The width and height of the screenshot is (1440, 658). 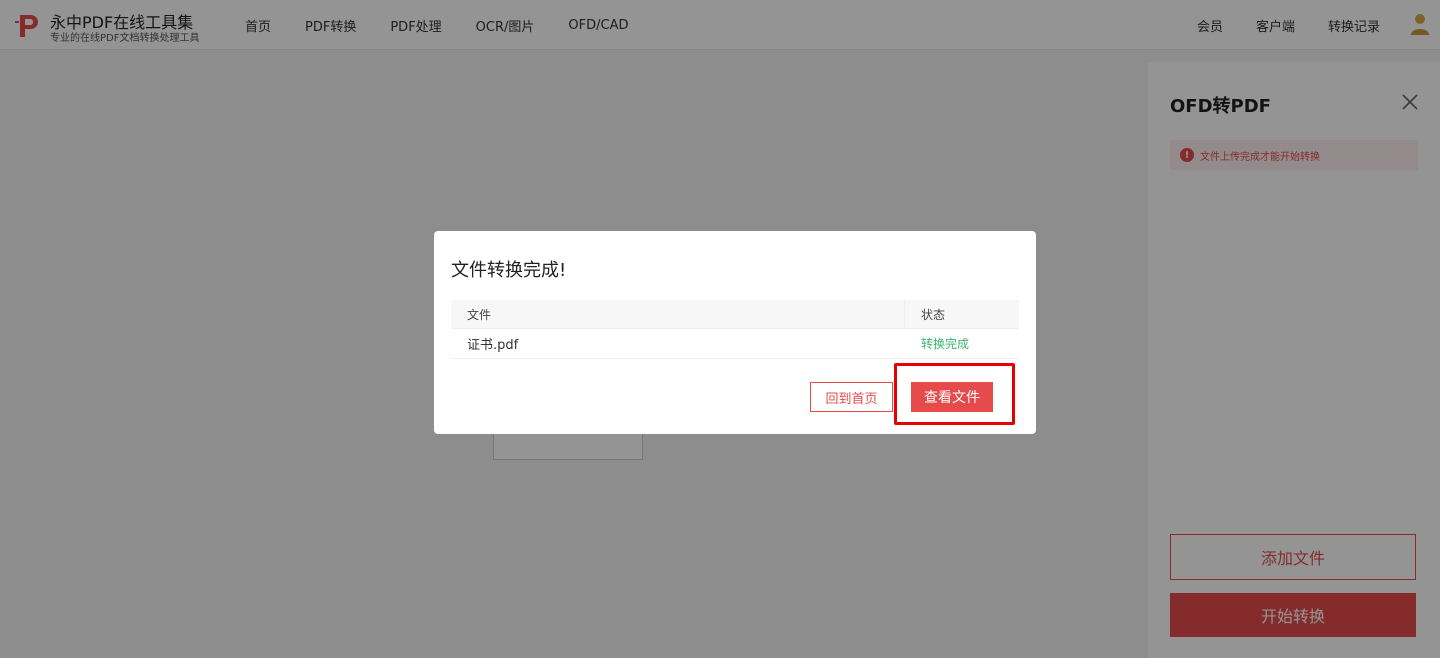 What do you see at coordinates (678, 314) in the screenshot?
I see `column-file: 文件` at bounding box center [678, 314].